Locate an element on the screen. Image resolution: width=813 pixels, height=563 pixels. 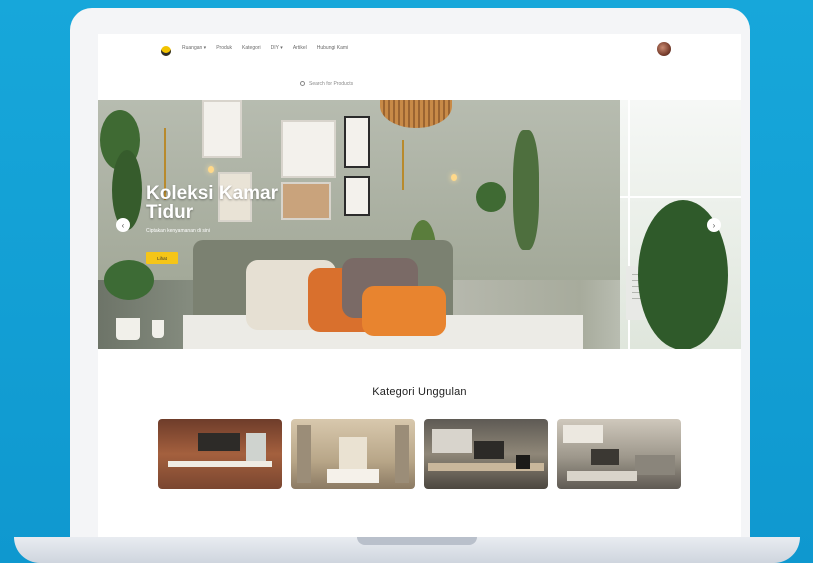
chevron-left-icon: ‹ is located at coordinates (123, 225).